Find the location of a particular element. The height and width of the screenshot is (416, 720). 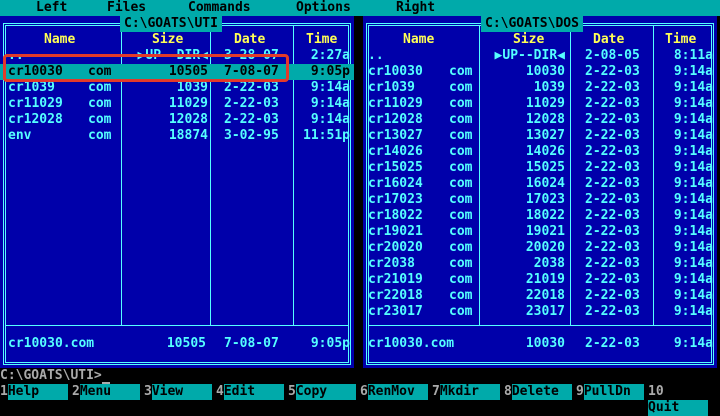

fkey-copy: 5Copy is located at coordinates (322, 392).